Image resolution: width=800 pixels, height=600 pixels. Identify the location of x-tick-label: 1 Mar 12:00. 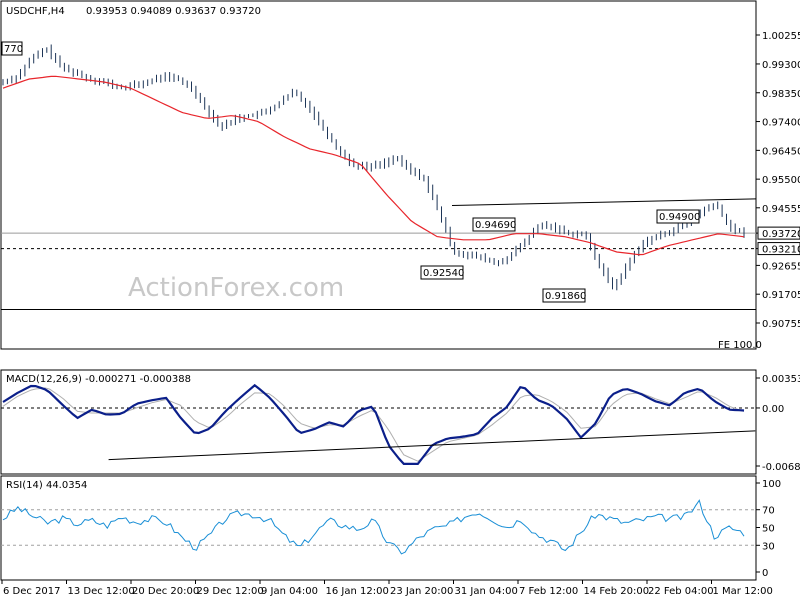
(743, 591).